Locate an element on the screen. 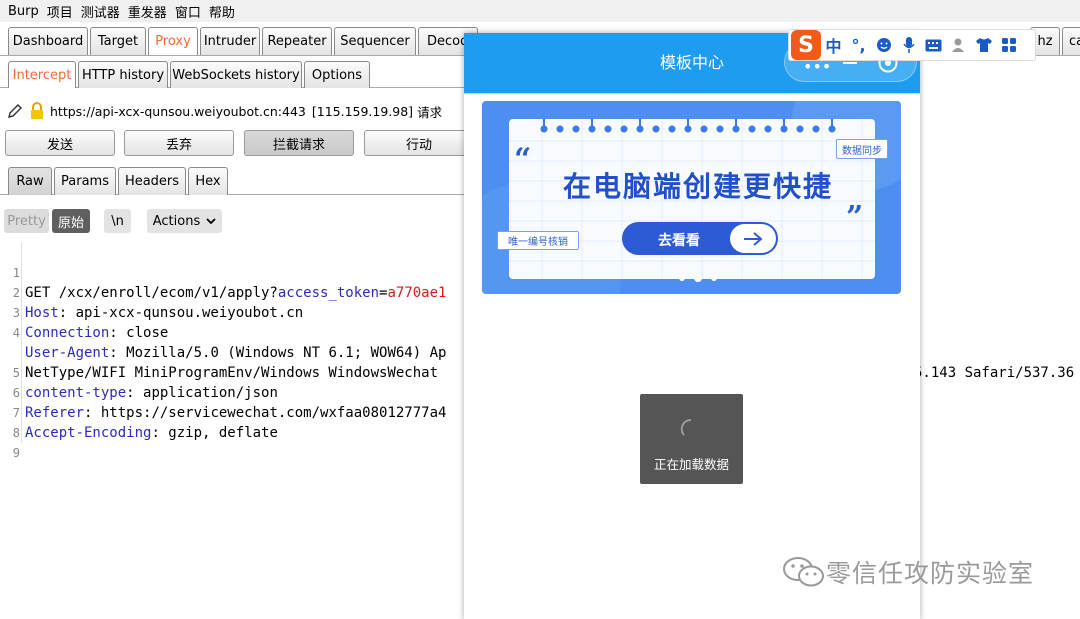 This screenshot has width=1080, height=619. toolbox-grid-icon is located at coordinates (1008, 45).